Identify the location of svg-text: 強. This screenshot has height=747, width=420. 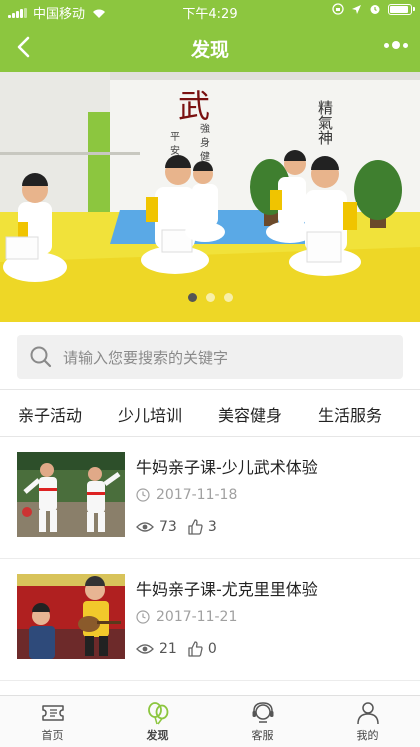
(205, 128).